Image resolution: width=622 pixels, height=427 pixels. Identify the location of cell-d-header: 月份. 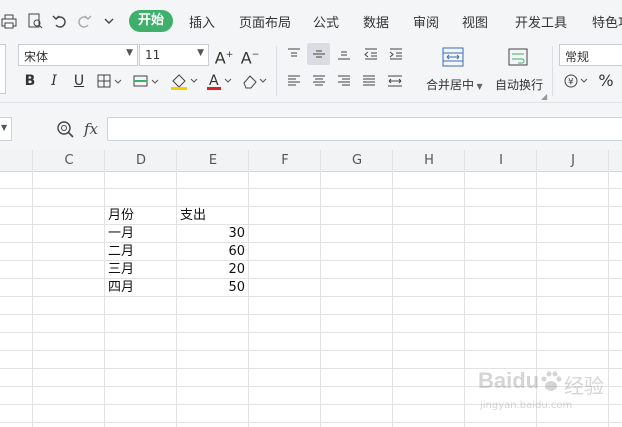
(121, 216).